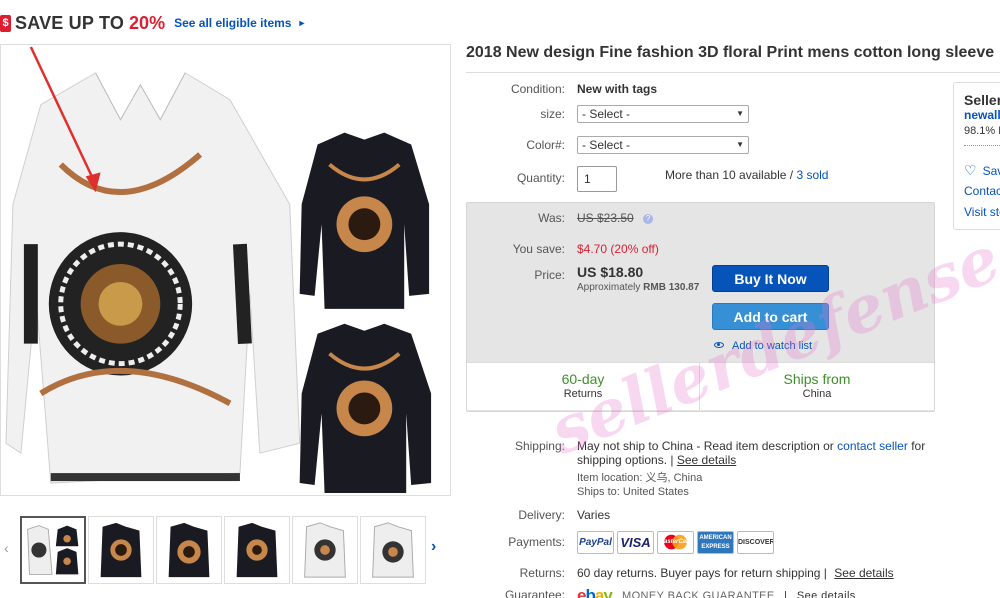 This screenshot has width=1000, height=598. I want to click on color-select: - Select - ▼, so click(663, 145).